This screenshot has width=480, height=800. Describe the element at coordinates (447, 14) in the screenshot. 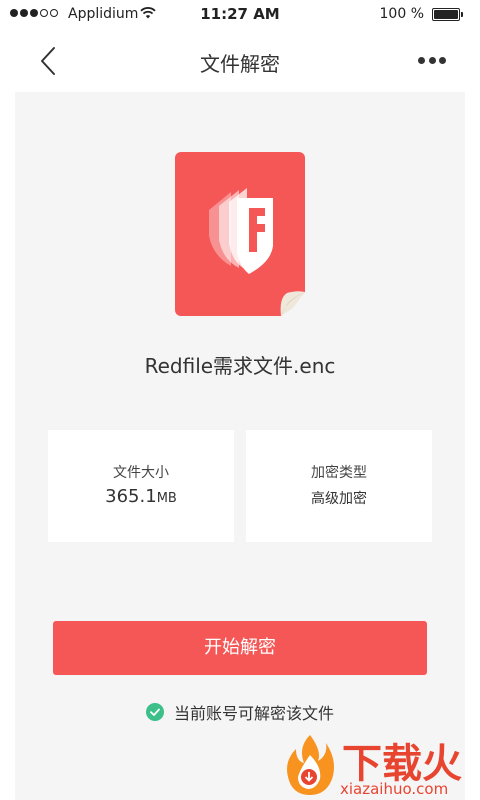

I see `battery-icon` at that location.